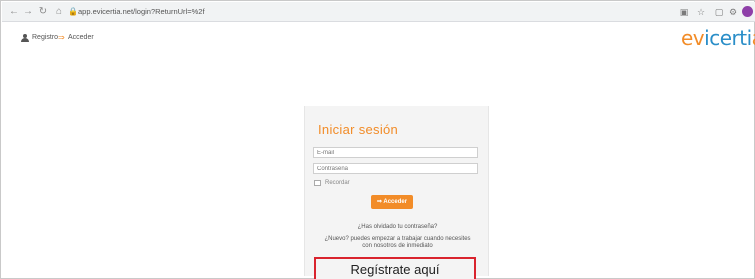 The width and height of the screenshot is (755, 279). Describe the element at coordinates (395, 152) in the screenshot. I see `email-field` at that location.